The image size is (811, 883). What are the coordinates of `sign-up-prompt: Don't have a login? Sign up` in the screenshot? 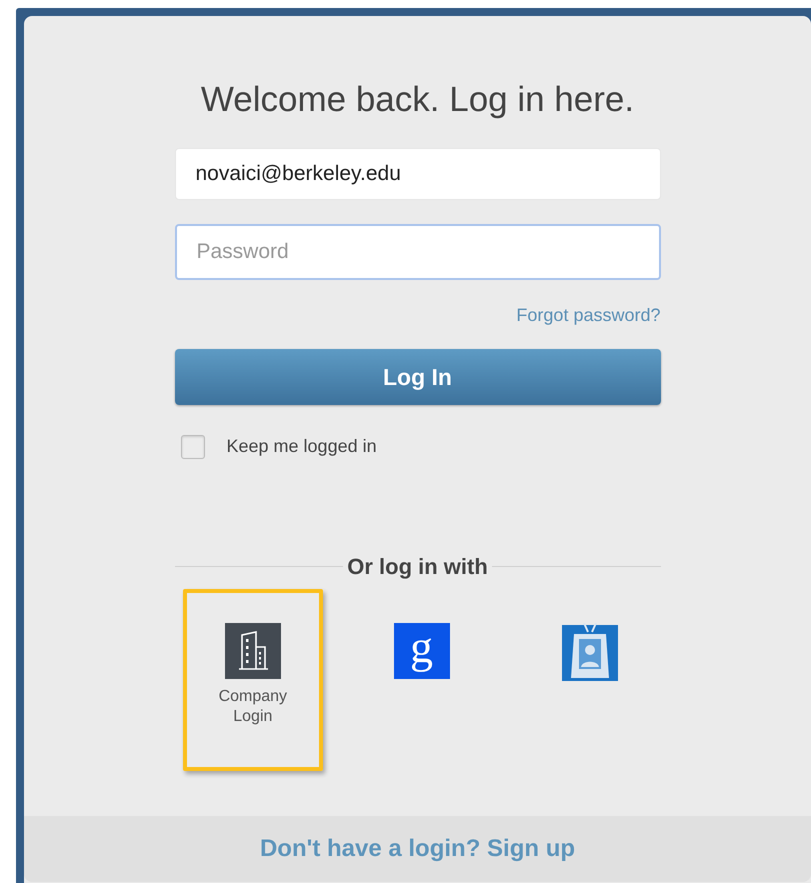 It's located at (418, 849).